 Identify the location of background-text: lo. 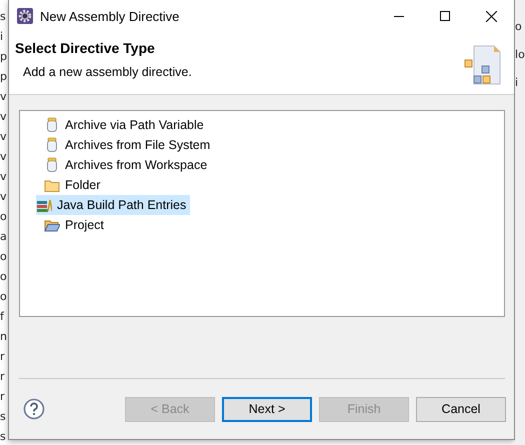
(520, 55).